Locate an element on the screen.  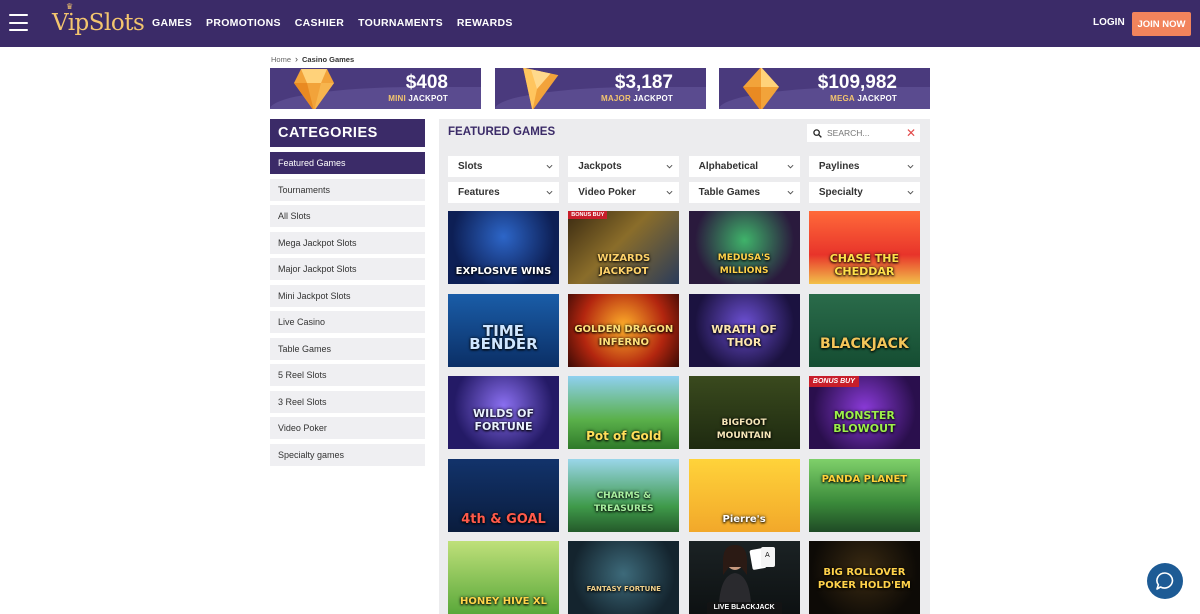
game-tile-monster-blowout: BONUS BUY MONSTER BLOWOUT is located at coordinates (864, 412).